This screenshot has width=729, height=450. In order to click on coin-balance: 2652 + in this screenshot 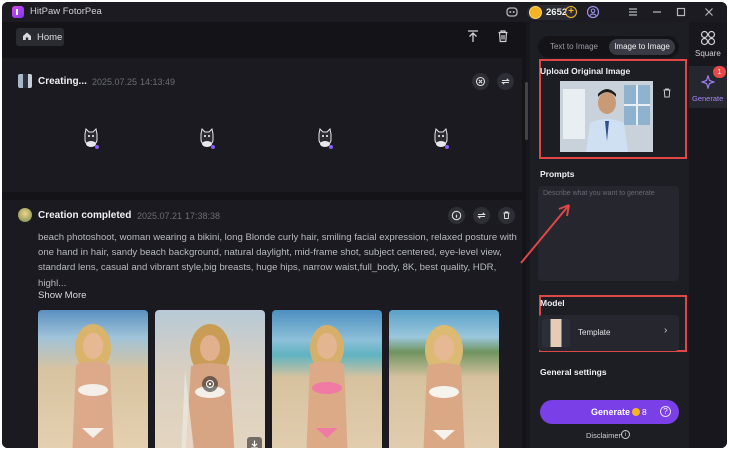, I will do `click(552, 12)`.